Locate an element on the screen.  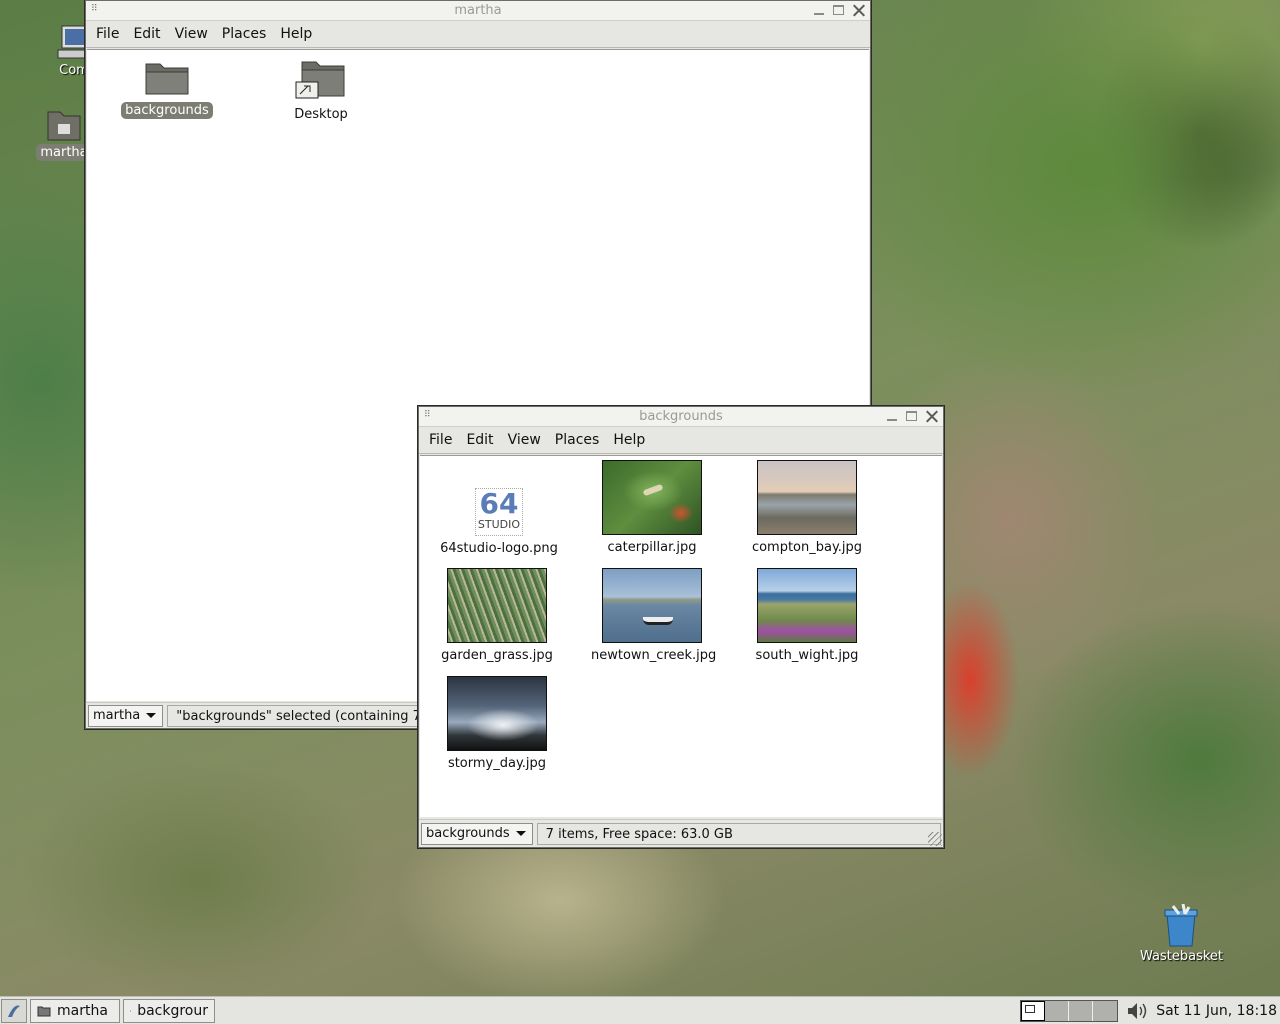
status-text: 7 items, Free space: 63.0 GB is located at coordinates (738, 833).